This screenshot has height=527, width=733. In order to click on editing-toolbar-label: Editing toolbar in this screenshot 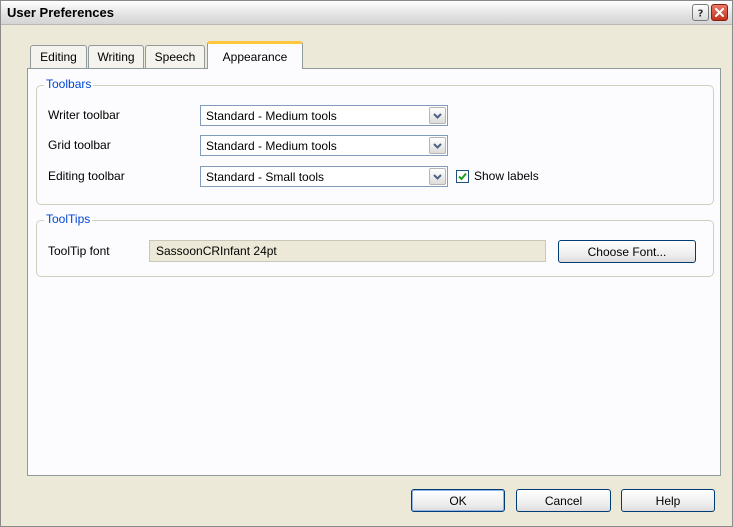, I will do `click(86, 176)`.